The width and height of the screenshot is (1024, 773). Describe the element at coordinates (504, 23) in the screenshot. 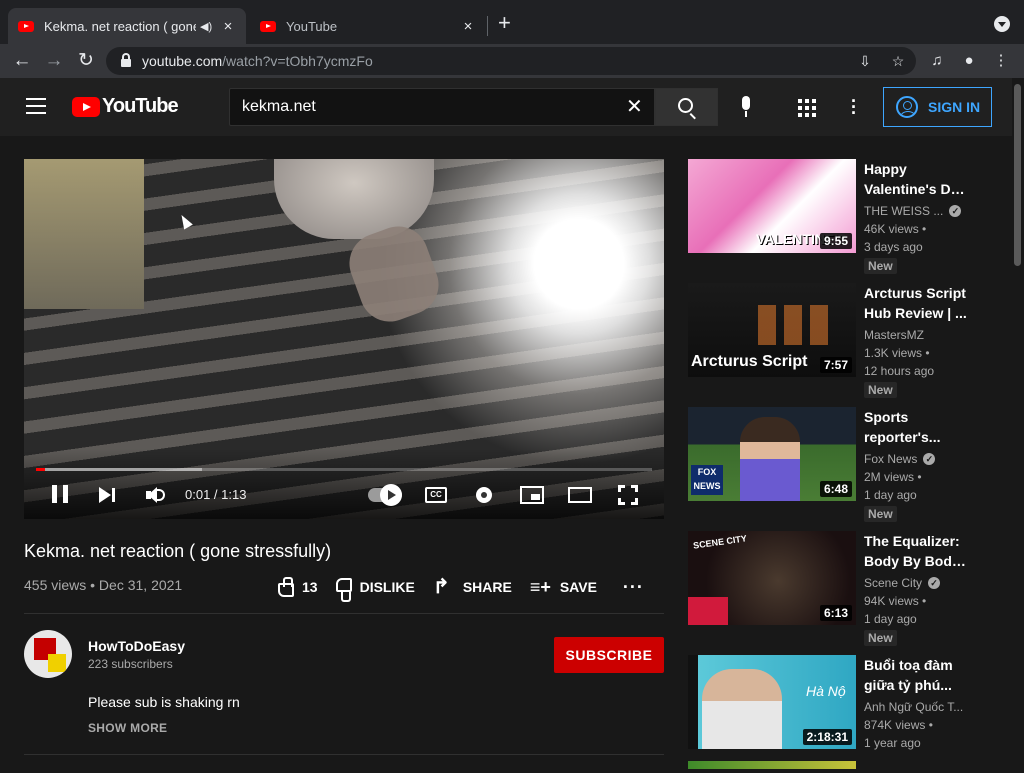

I see `new-tab-button: +` at that location.